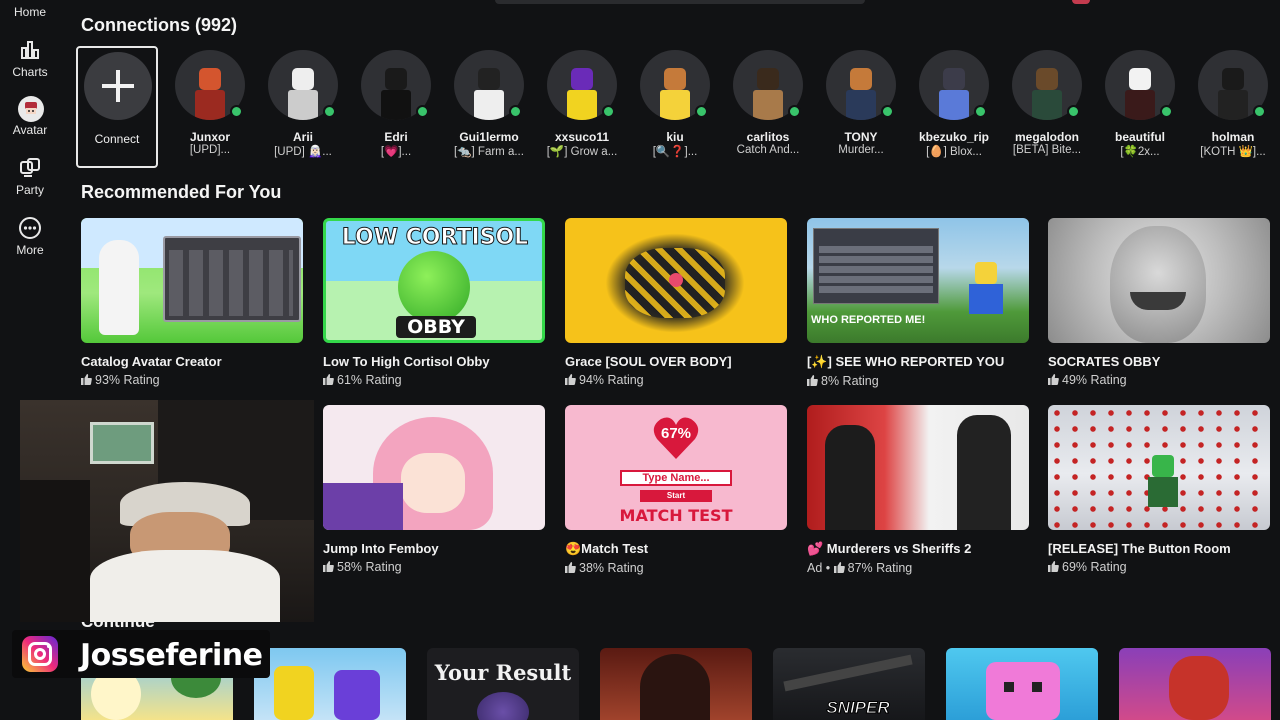 The image size is (1280, 720). What do you see at coordinates (151, 361) in the screenshot?
I see `game-title: Catalog Avatar Creator` at bounding box center [151, 361].